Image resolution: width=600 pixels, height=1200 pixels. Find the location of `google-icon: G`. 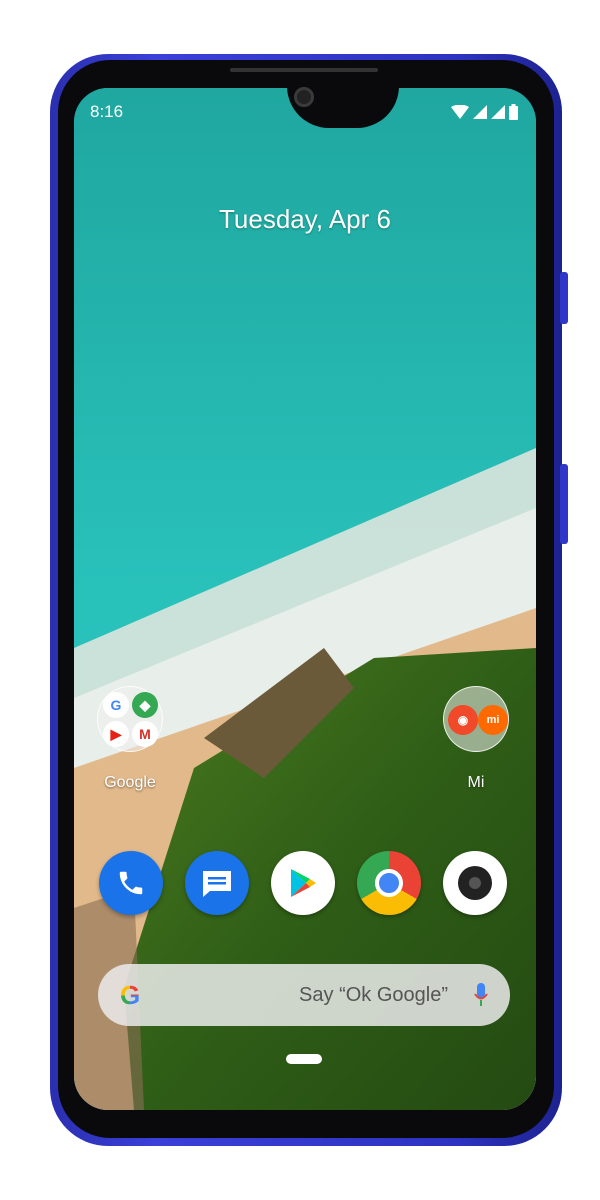

google-icon: G is located at coordinates (116, 705).